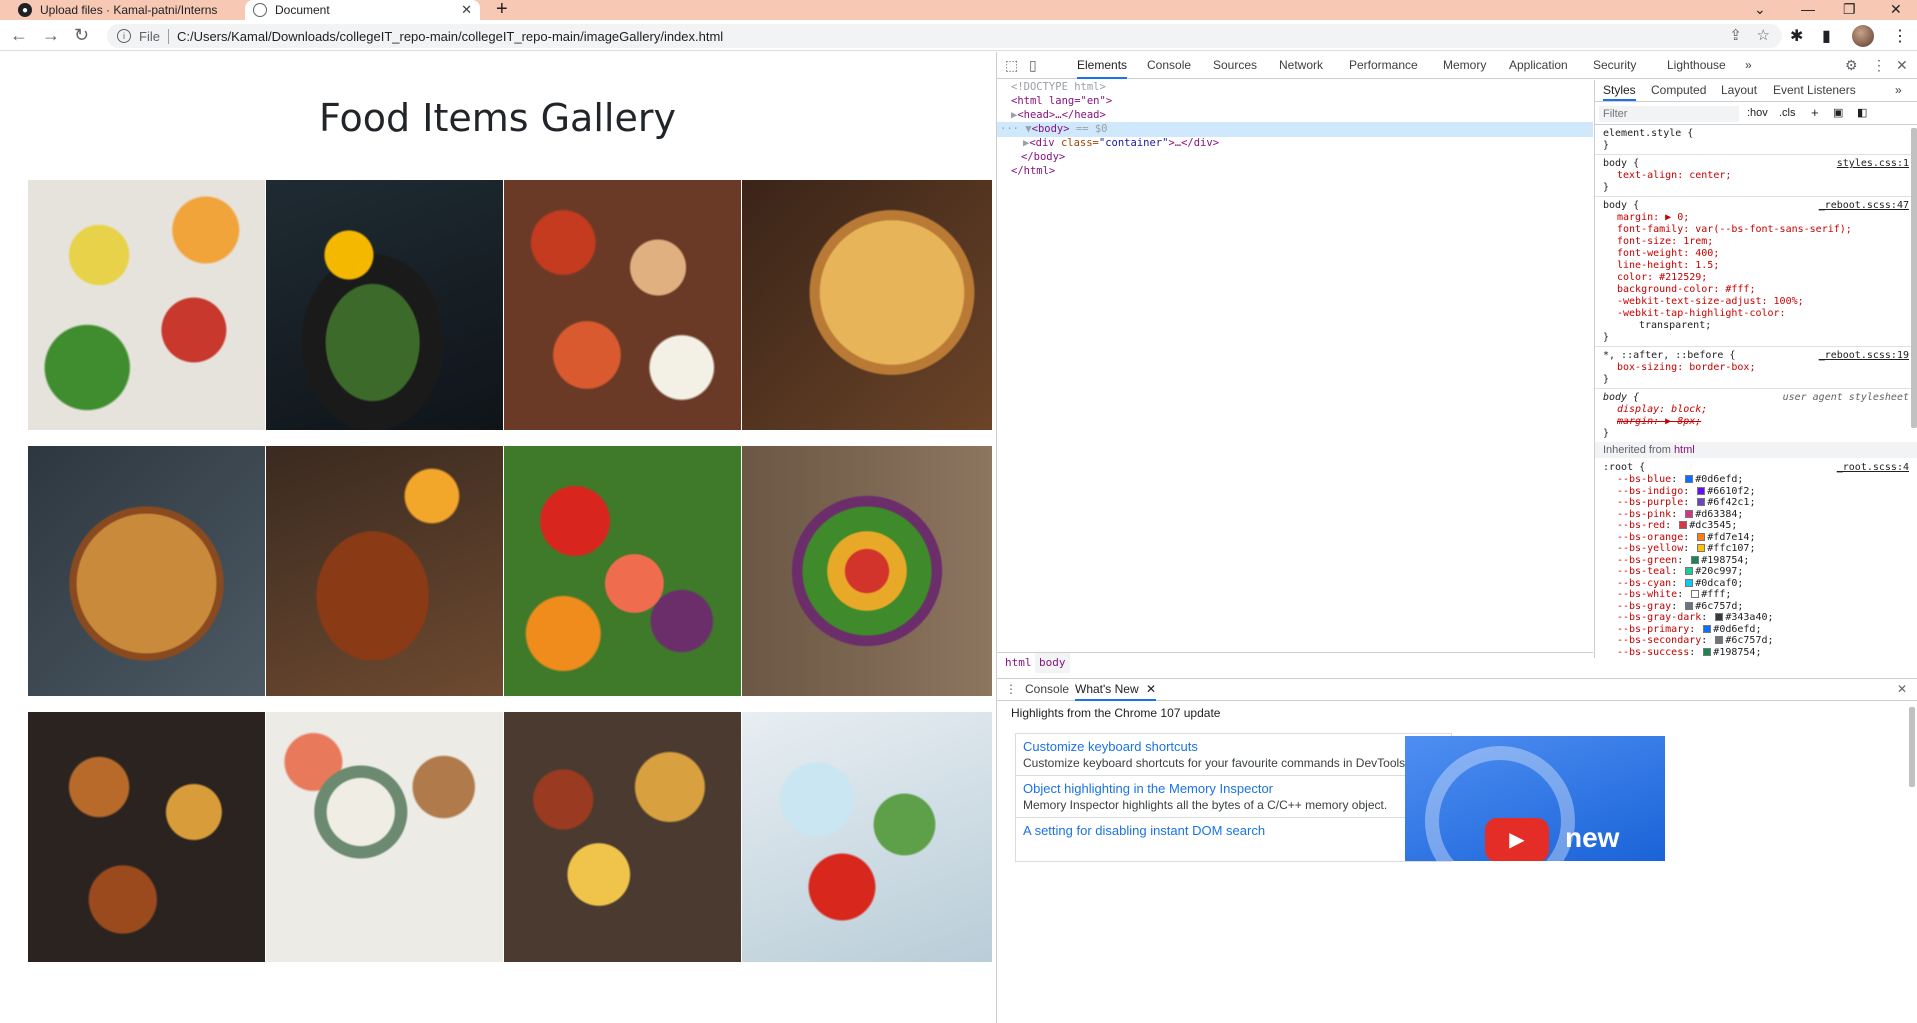  I want to click on css-variable: --bs-gray: #6c757d;, so click(1680, 607).